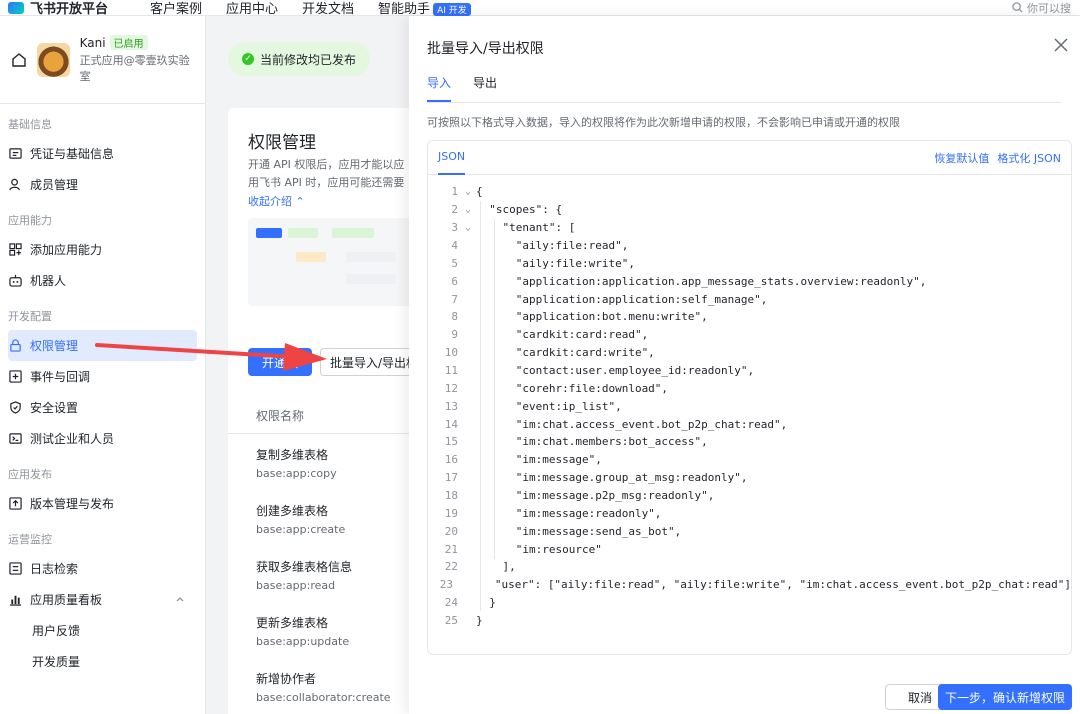 The width and height of the screenshot is (1080, 714). Describe the element at coordinates (176, 8) in the screenshot. I see `nav-link-cases: 客户案例` at that location.